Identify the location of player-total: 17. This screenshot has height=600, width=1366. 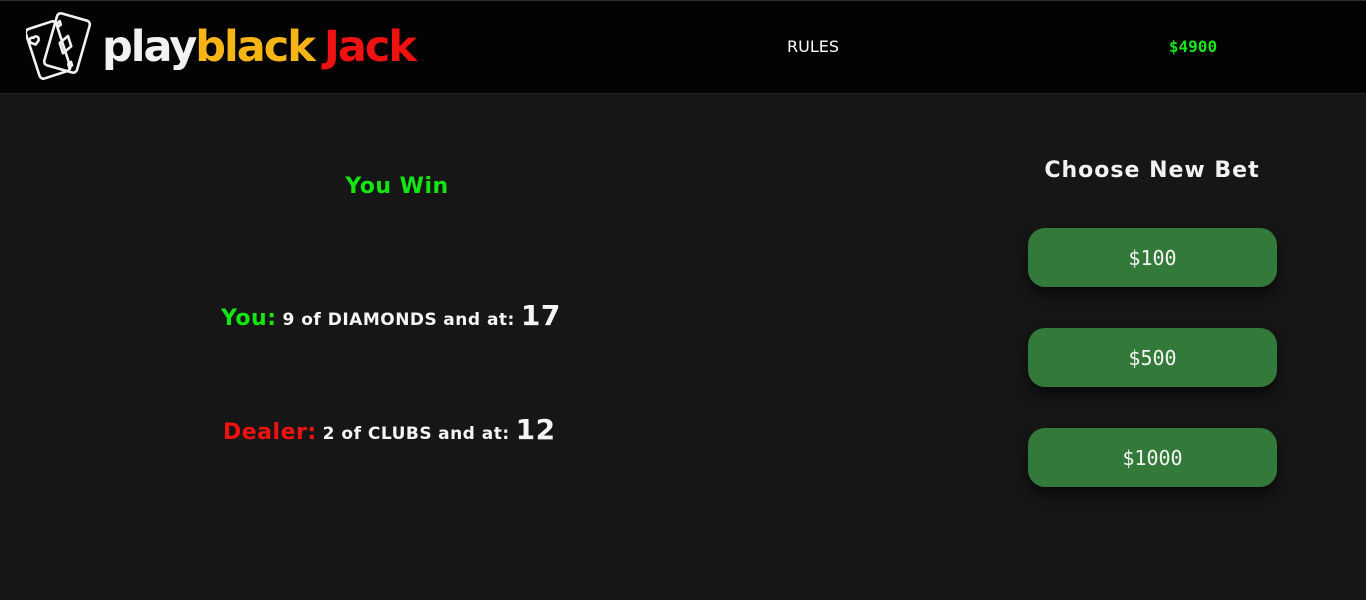
(540, 315).